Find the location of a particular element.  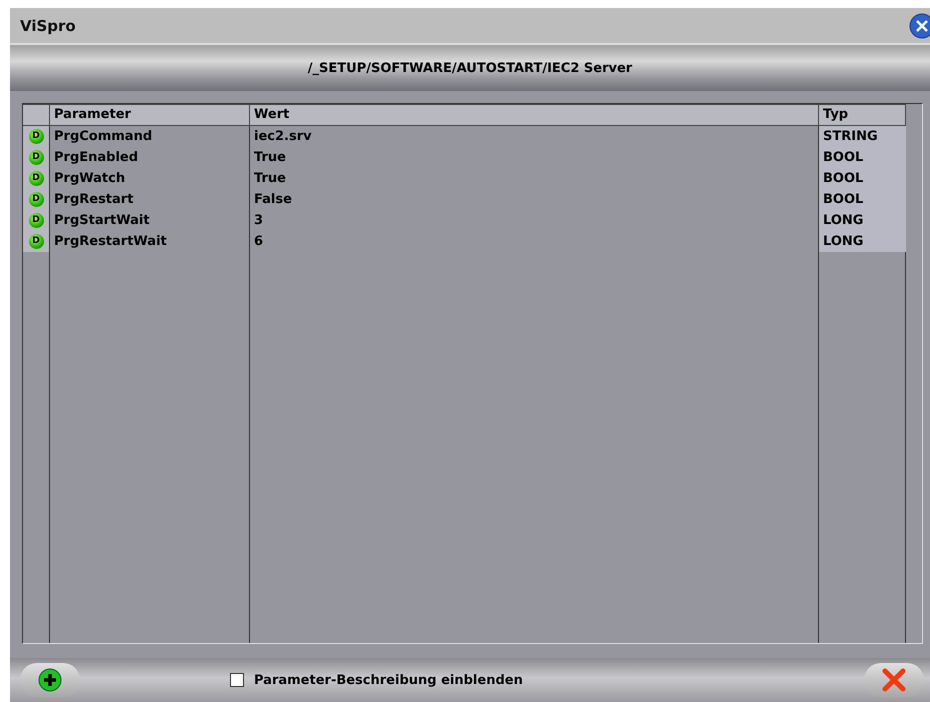

close-icon is located at coordinates (919, 25).